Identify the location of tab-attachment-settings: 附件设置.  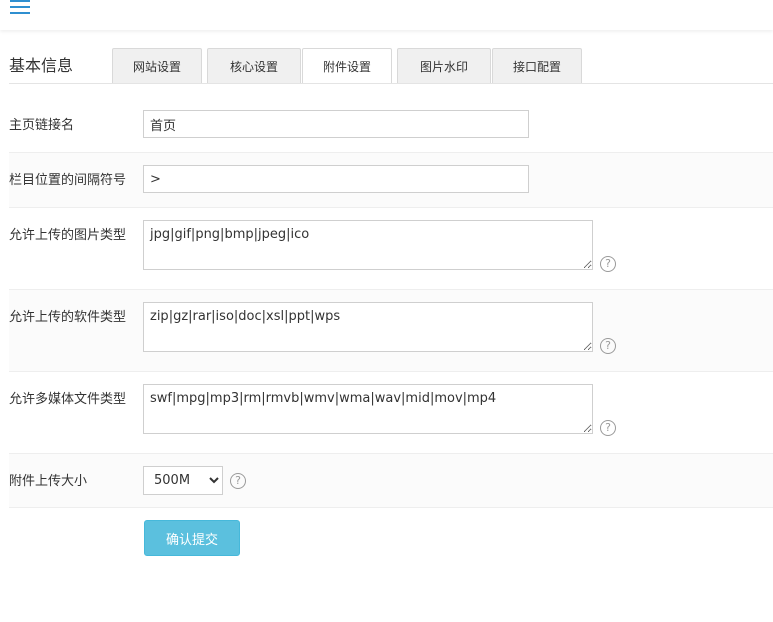
(347, 66).